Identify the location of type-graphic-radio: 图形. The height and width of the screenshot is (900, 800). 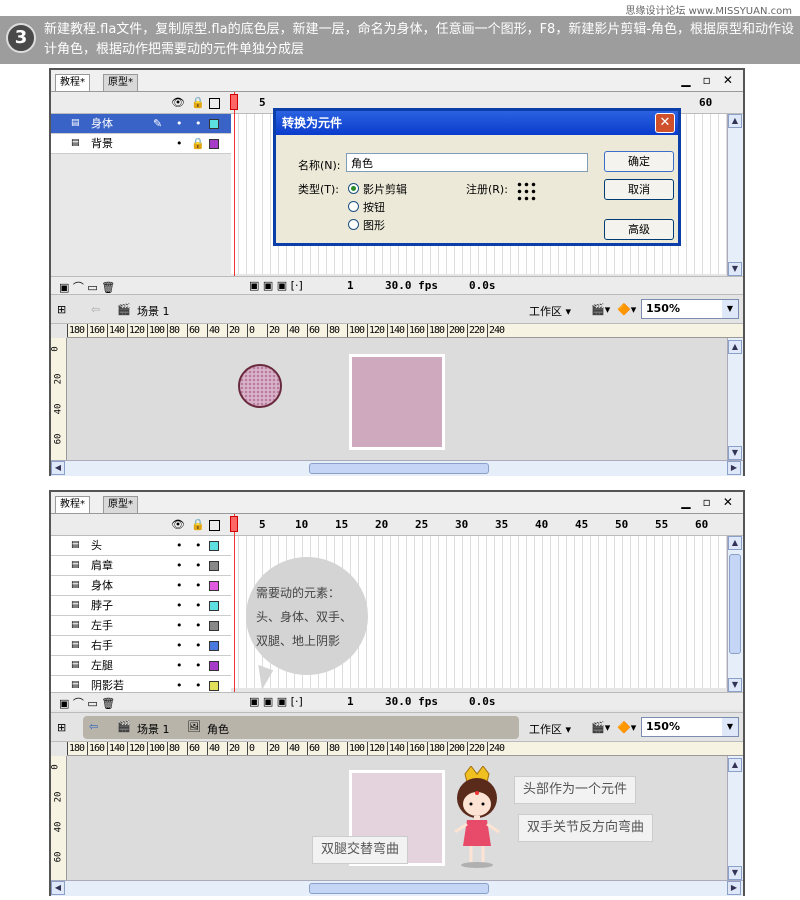
(366, 225).